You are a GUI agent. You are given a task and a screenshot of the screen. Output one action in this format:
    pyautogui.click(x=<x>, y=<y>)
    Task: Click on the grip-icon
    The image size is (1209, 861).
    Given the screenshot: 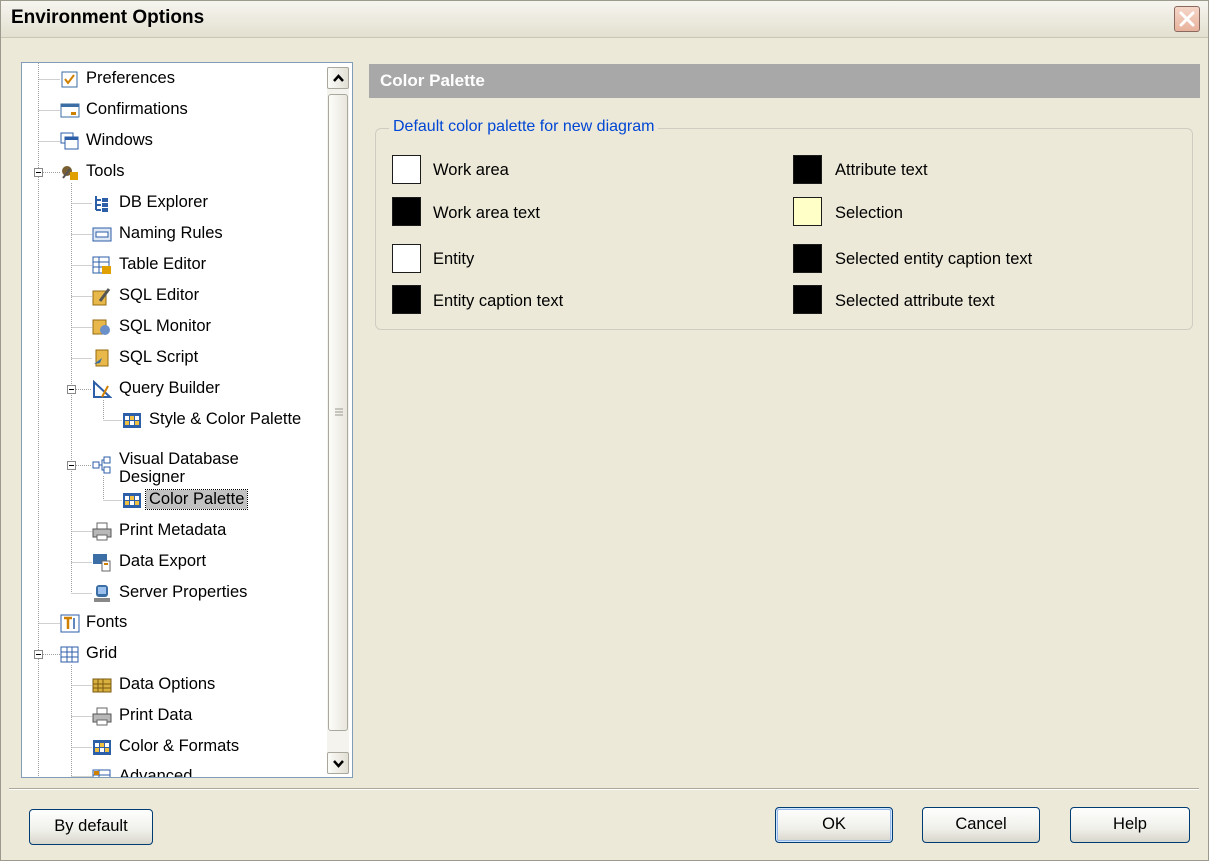 What is the action you would take?
    pyautogui.click(x=339, y=412)
    